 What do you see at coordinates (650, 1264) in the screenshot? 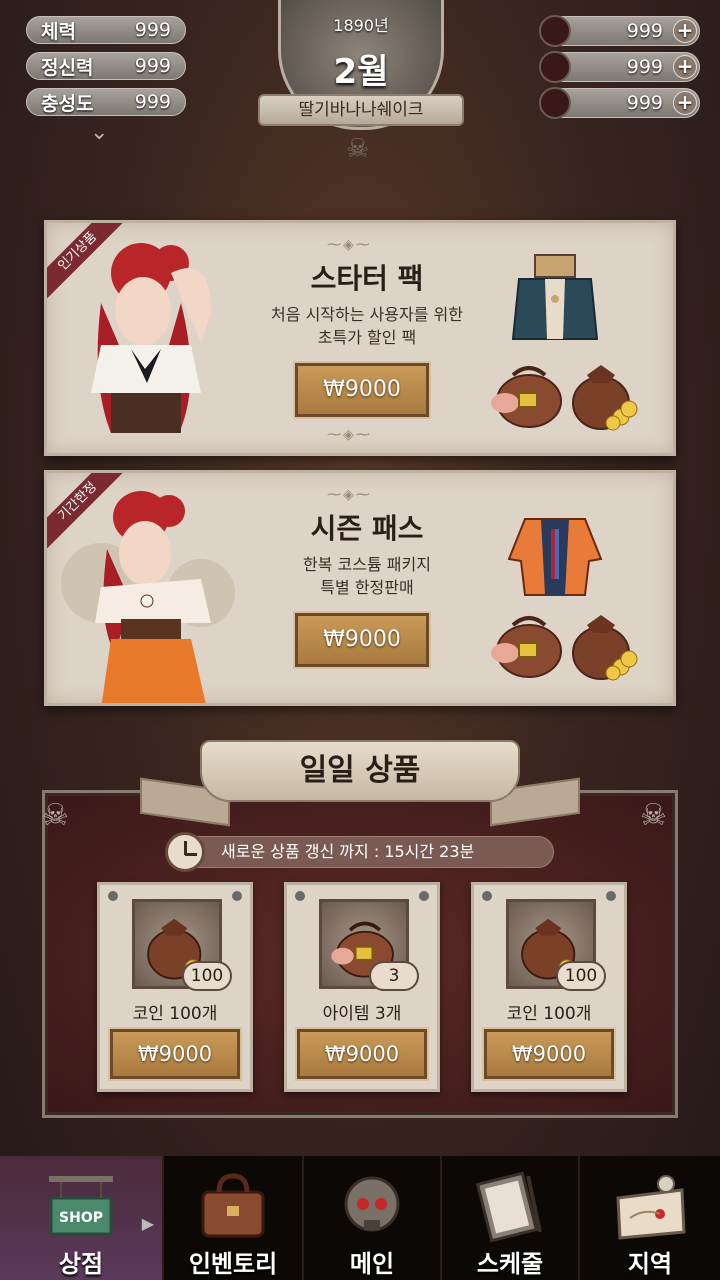
I see `nav-tab-label: 지역` at bounding box center [650, 1264].